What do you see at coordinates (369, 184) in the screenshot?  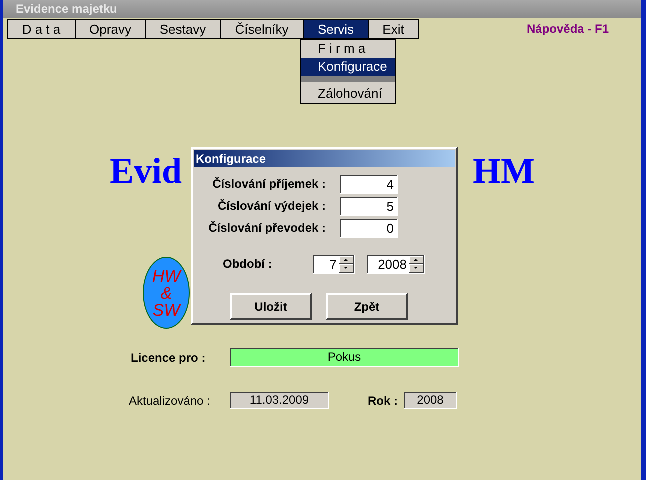 I see `input-field: 4` at bounding box center [369, 184].